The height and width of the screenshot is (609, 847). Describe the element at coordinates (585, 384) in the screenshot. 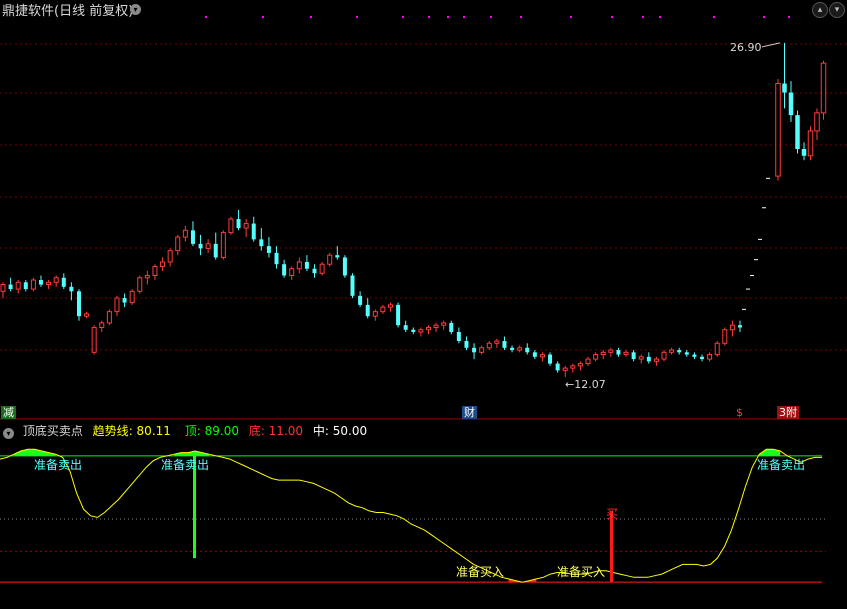

I see `low-price-label: ←12.07` at that location.